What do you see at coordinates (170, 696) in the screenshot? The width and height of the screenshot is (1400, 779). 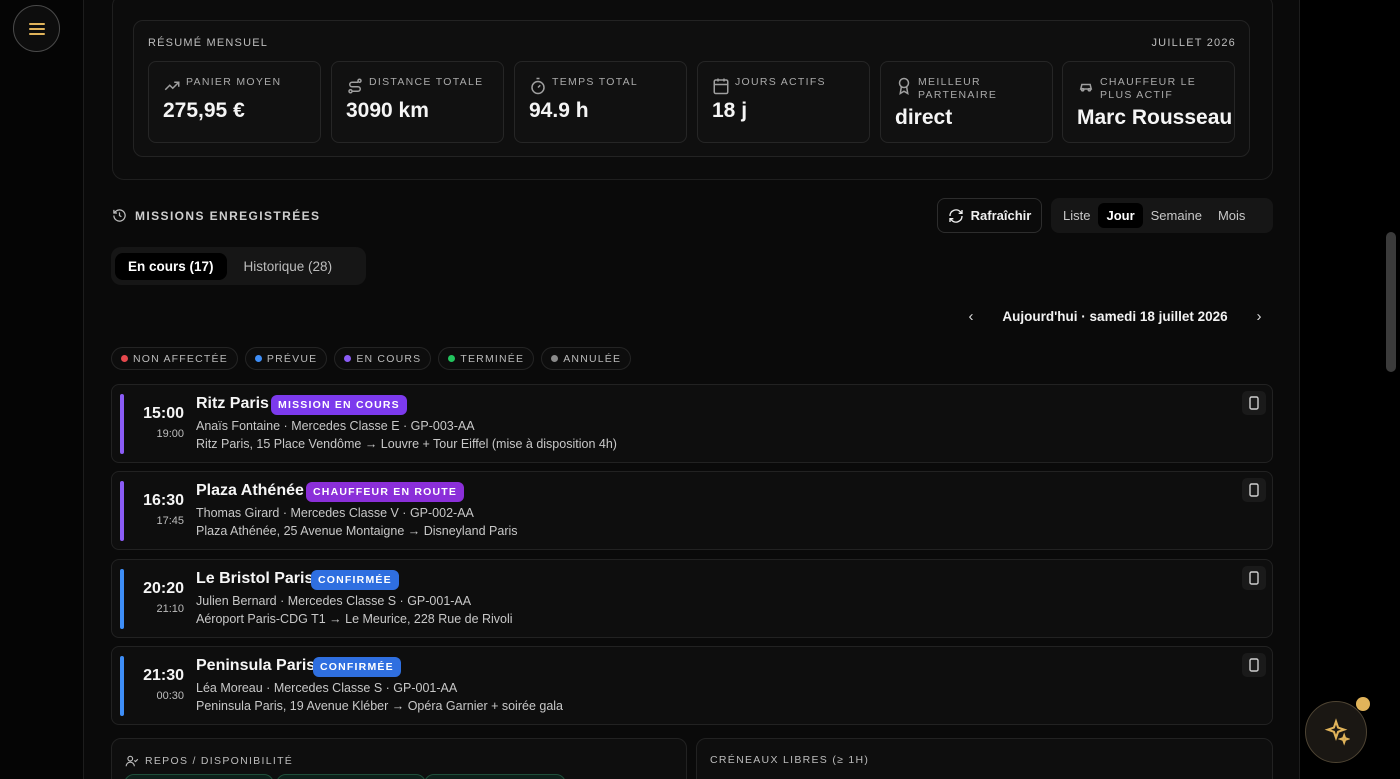 I see `mission-end-time: 00:30` at bounding box center [170, 696].